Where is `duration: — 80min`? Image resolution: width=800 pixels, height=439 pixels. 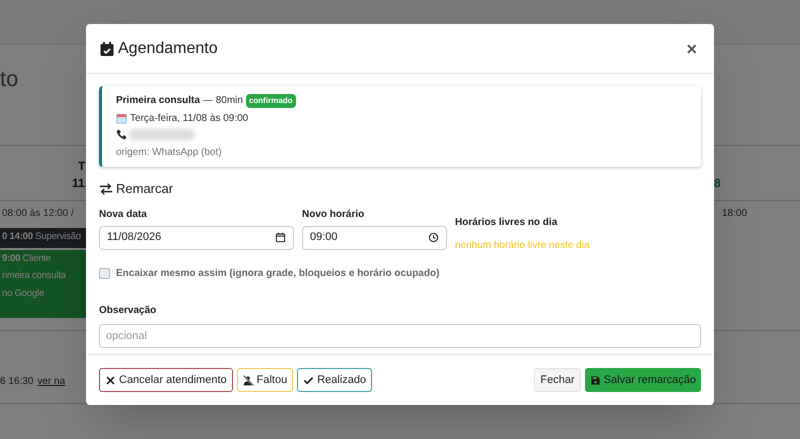
duration: — 80min is located at coordinates (222, 101).